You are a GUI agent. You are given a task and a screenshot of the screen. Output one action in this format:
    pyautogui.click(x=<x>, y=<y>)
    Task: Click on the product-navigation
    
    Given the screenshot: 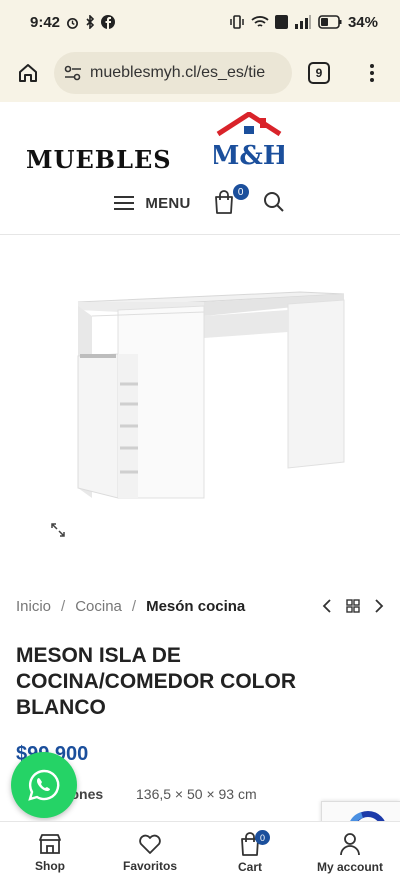 What is the action you would take?
    pyautogui.click(x=353, y=606)
    